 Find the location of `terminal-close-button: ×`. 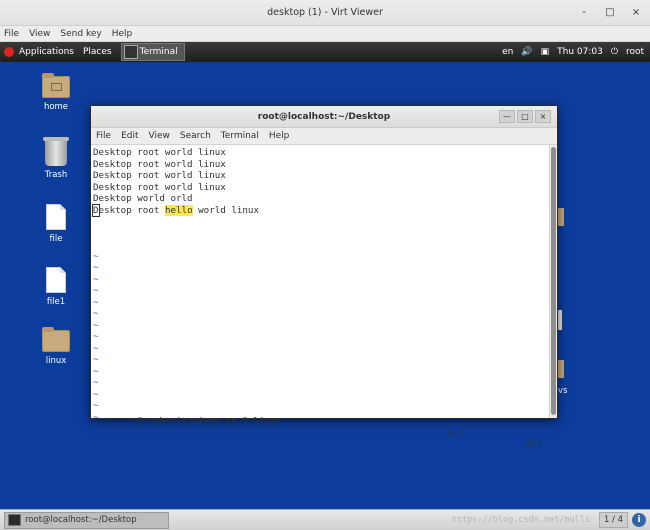

terminal-close-button: × is located at coordinates (543, 116).